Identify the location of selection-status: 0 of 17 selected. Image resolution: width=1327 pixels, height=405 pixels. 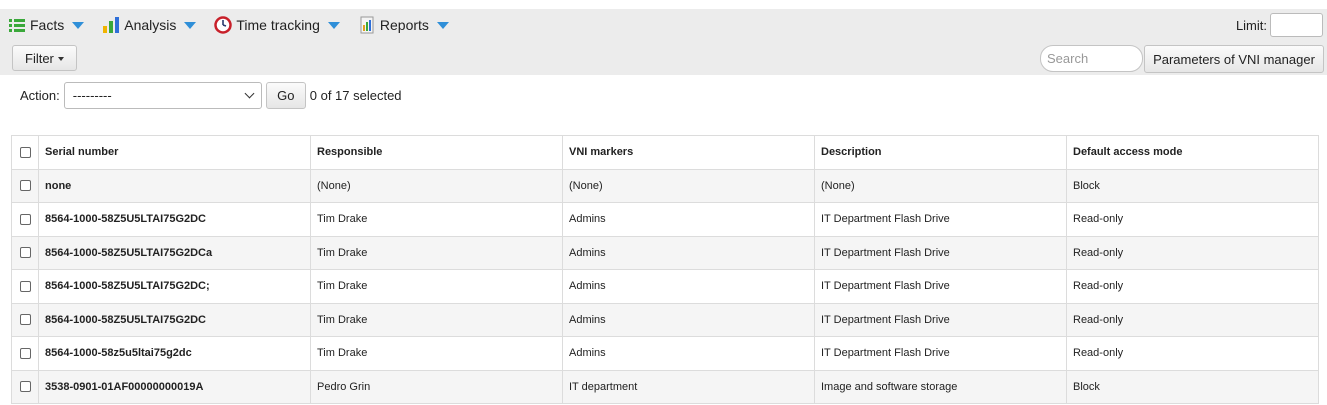
(355, 95).